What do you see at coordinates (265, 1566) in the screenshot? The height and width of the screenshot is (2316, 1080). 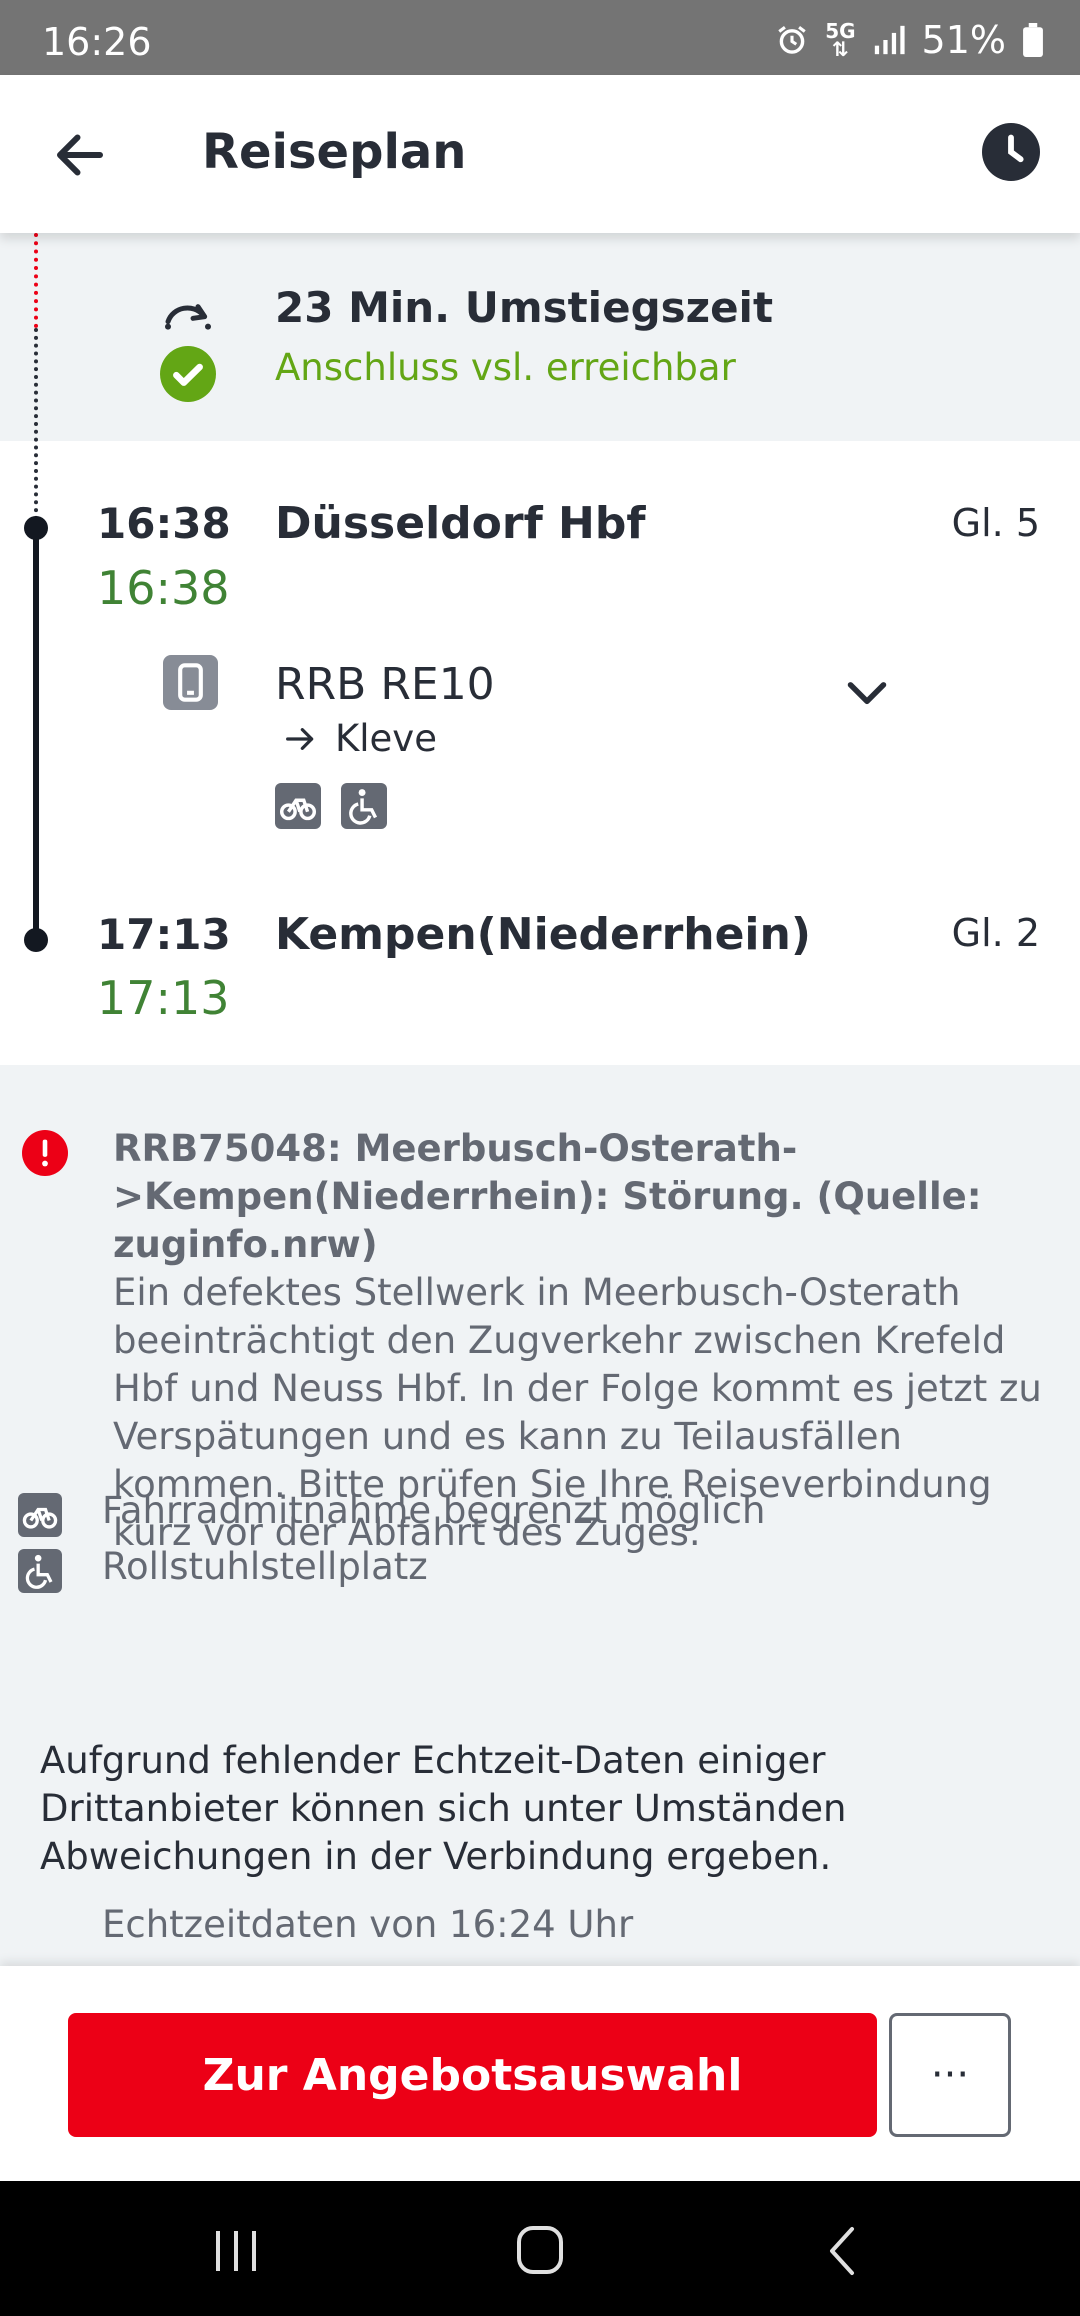 I see `feature-label: Rollstuhlstellplatz` at bounding box center [265, 1566].